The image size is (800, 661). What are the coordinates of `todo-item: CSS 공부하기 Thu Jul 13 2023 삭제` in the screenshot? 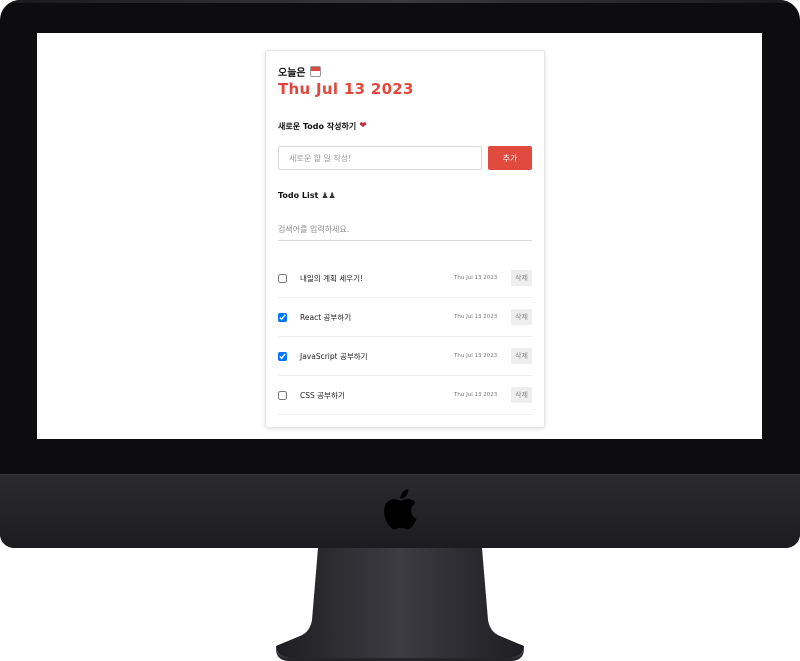 It's located at (405, 395).